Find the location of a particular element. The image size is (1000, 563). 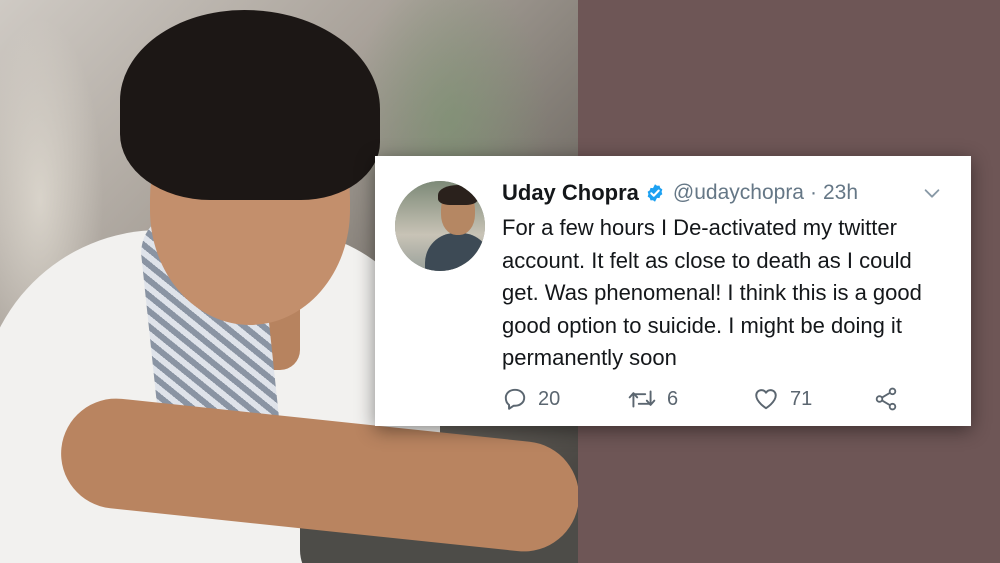

share-icon is located at coordinates (886, 399).